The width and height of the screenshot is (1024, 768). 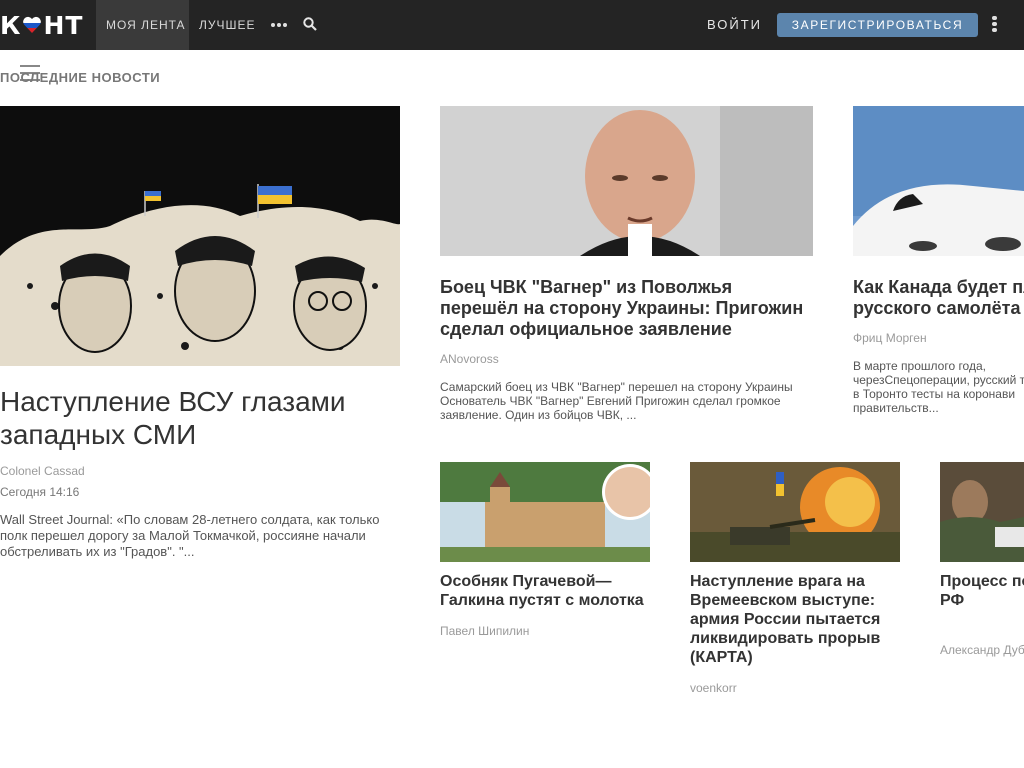 What do you see at coordinates (195, 418) in the screenshot?
I see `featured-title: Наступление ВСУ глазами западных СМИ` at bounding box center [195, 418].